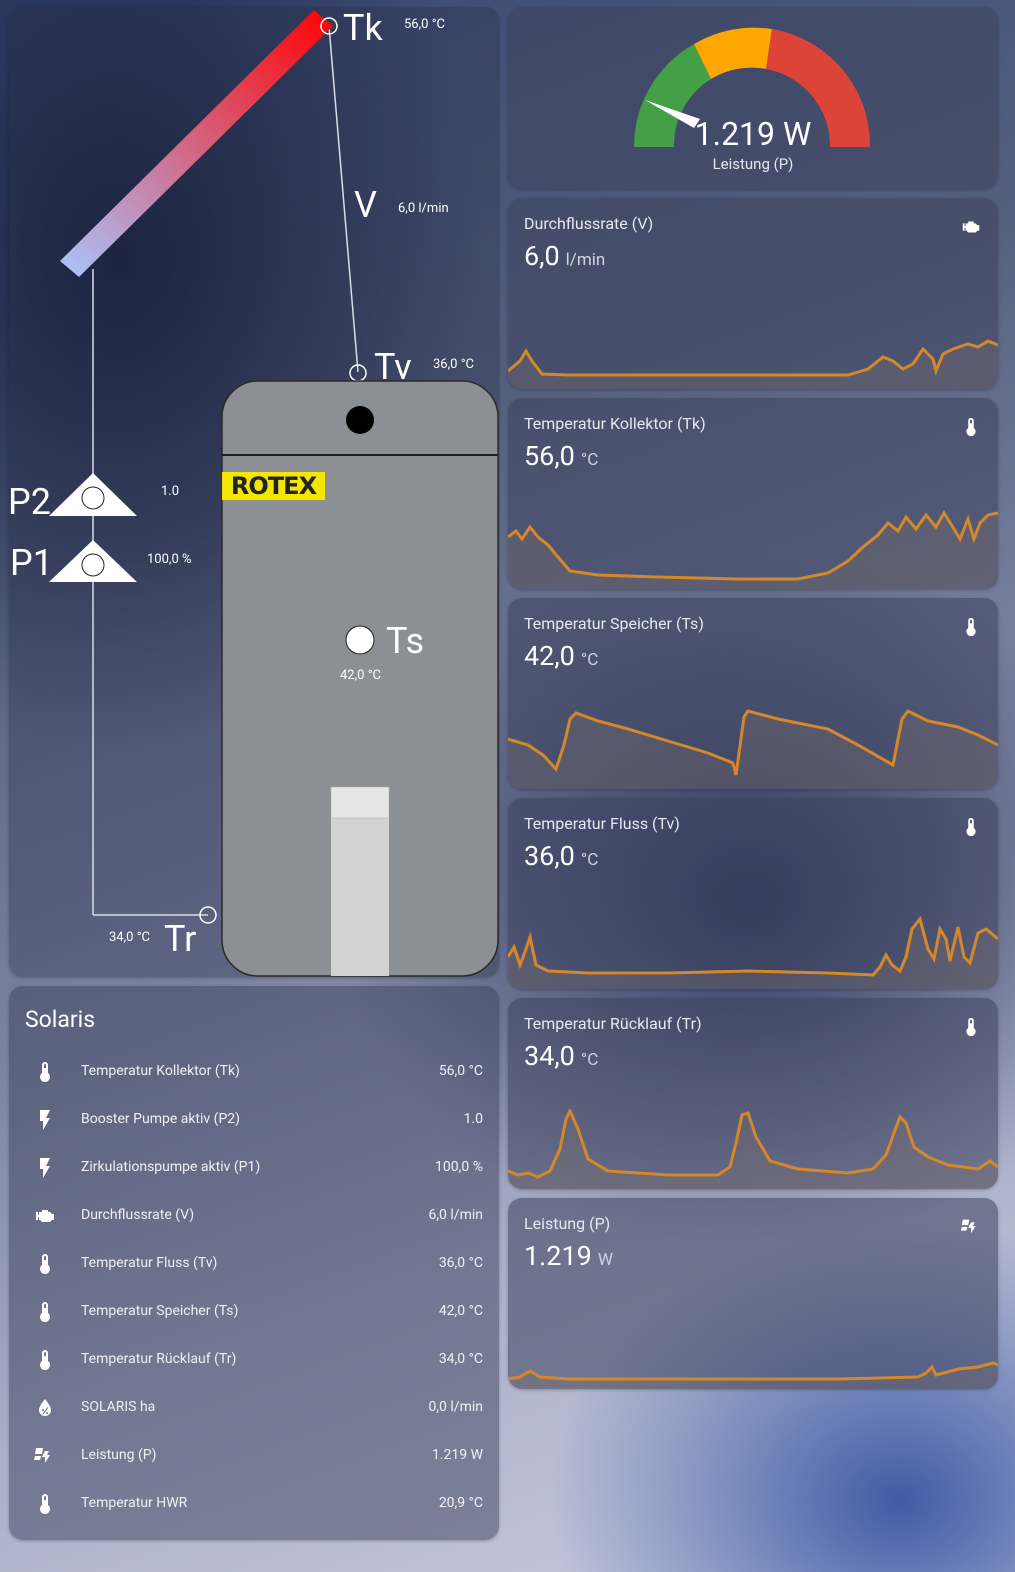 The height and width of the screenshot is (1572, 1015). Describe the element at coordinates (568, 1256) in the screenshot. I see `sensor-value: 1.219 W` at that location.